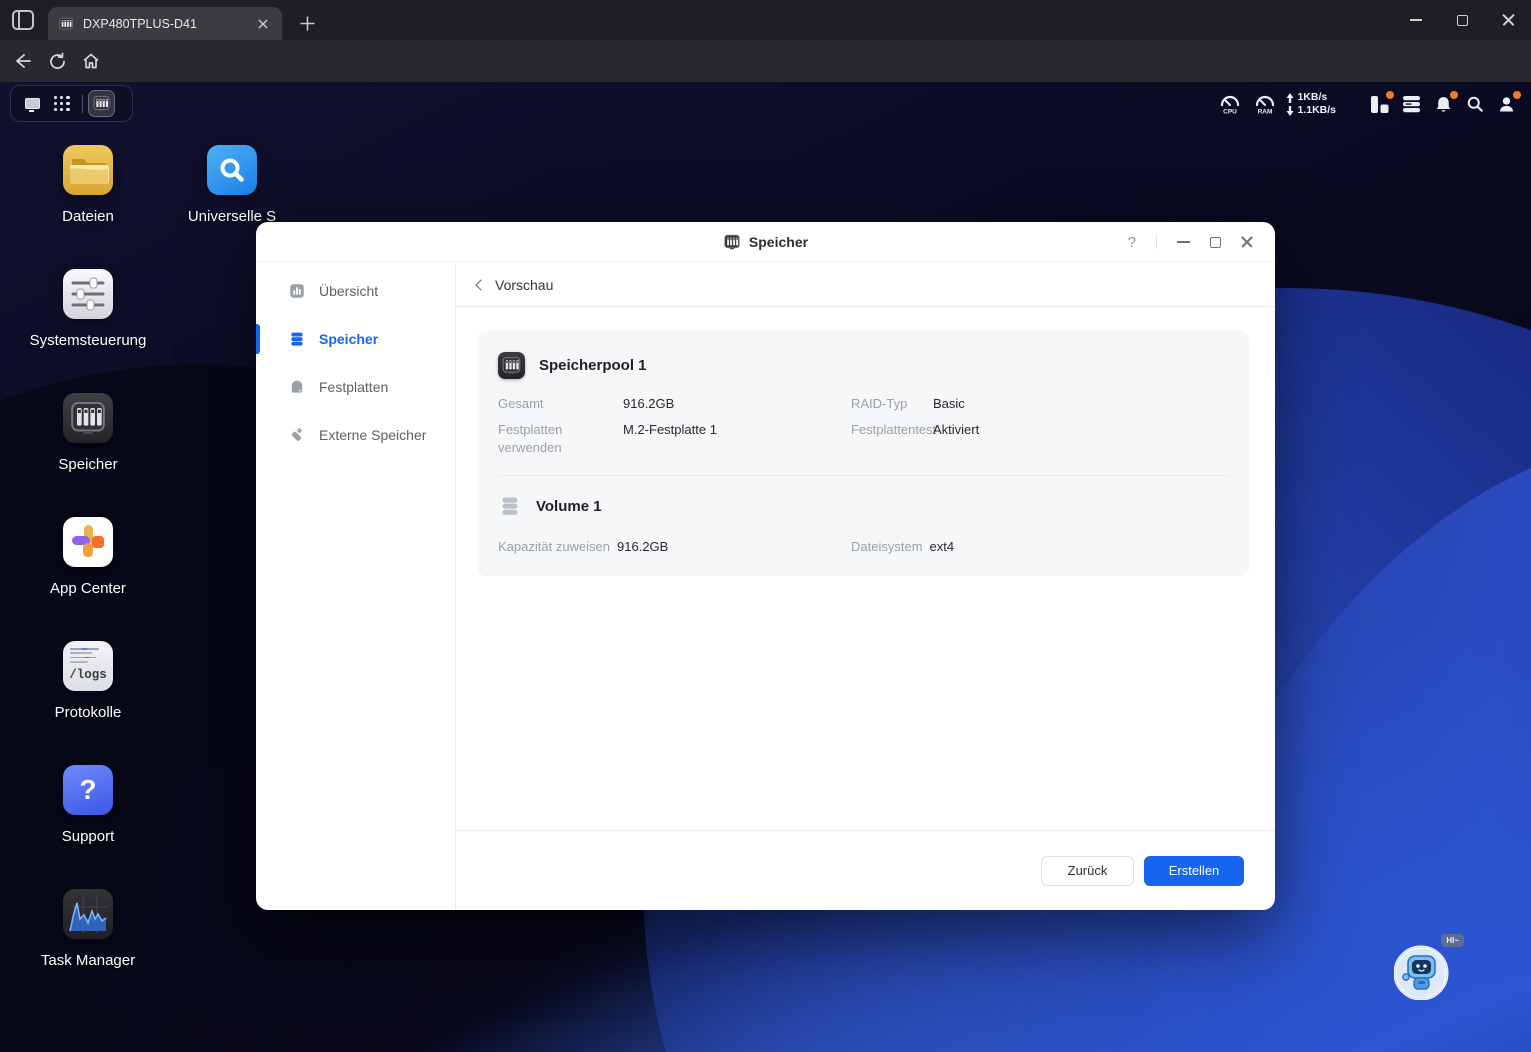  Describe the element at coordinates (1452, 940) in the screenshot. I see `assistant-bubble: HI~` at that location.